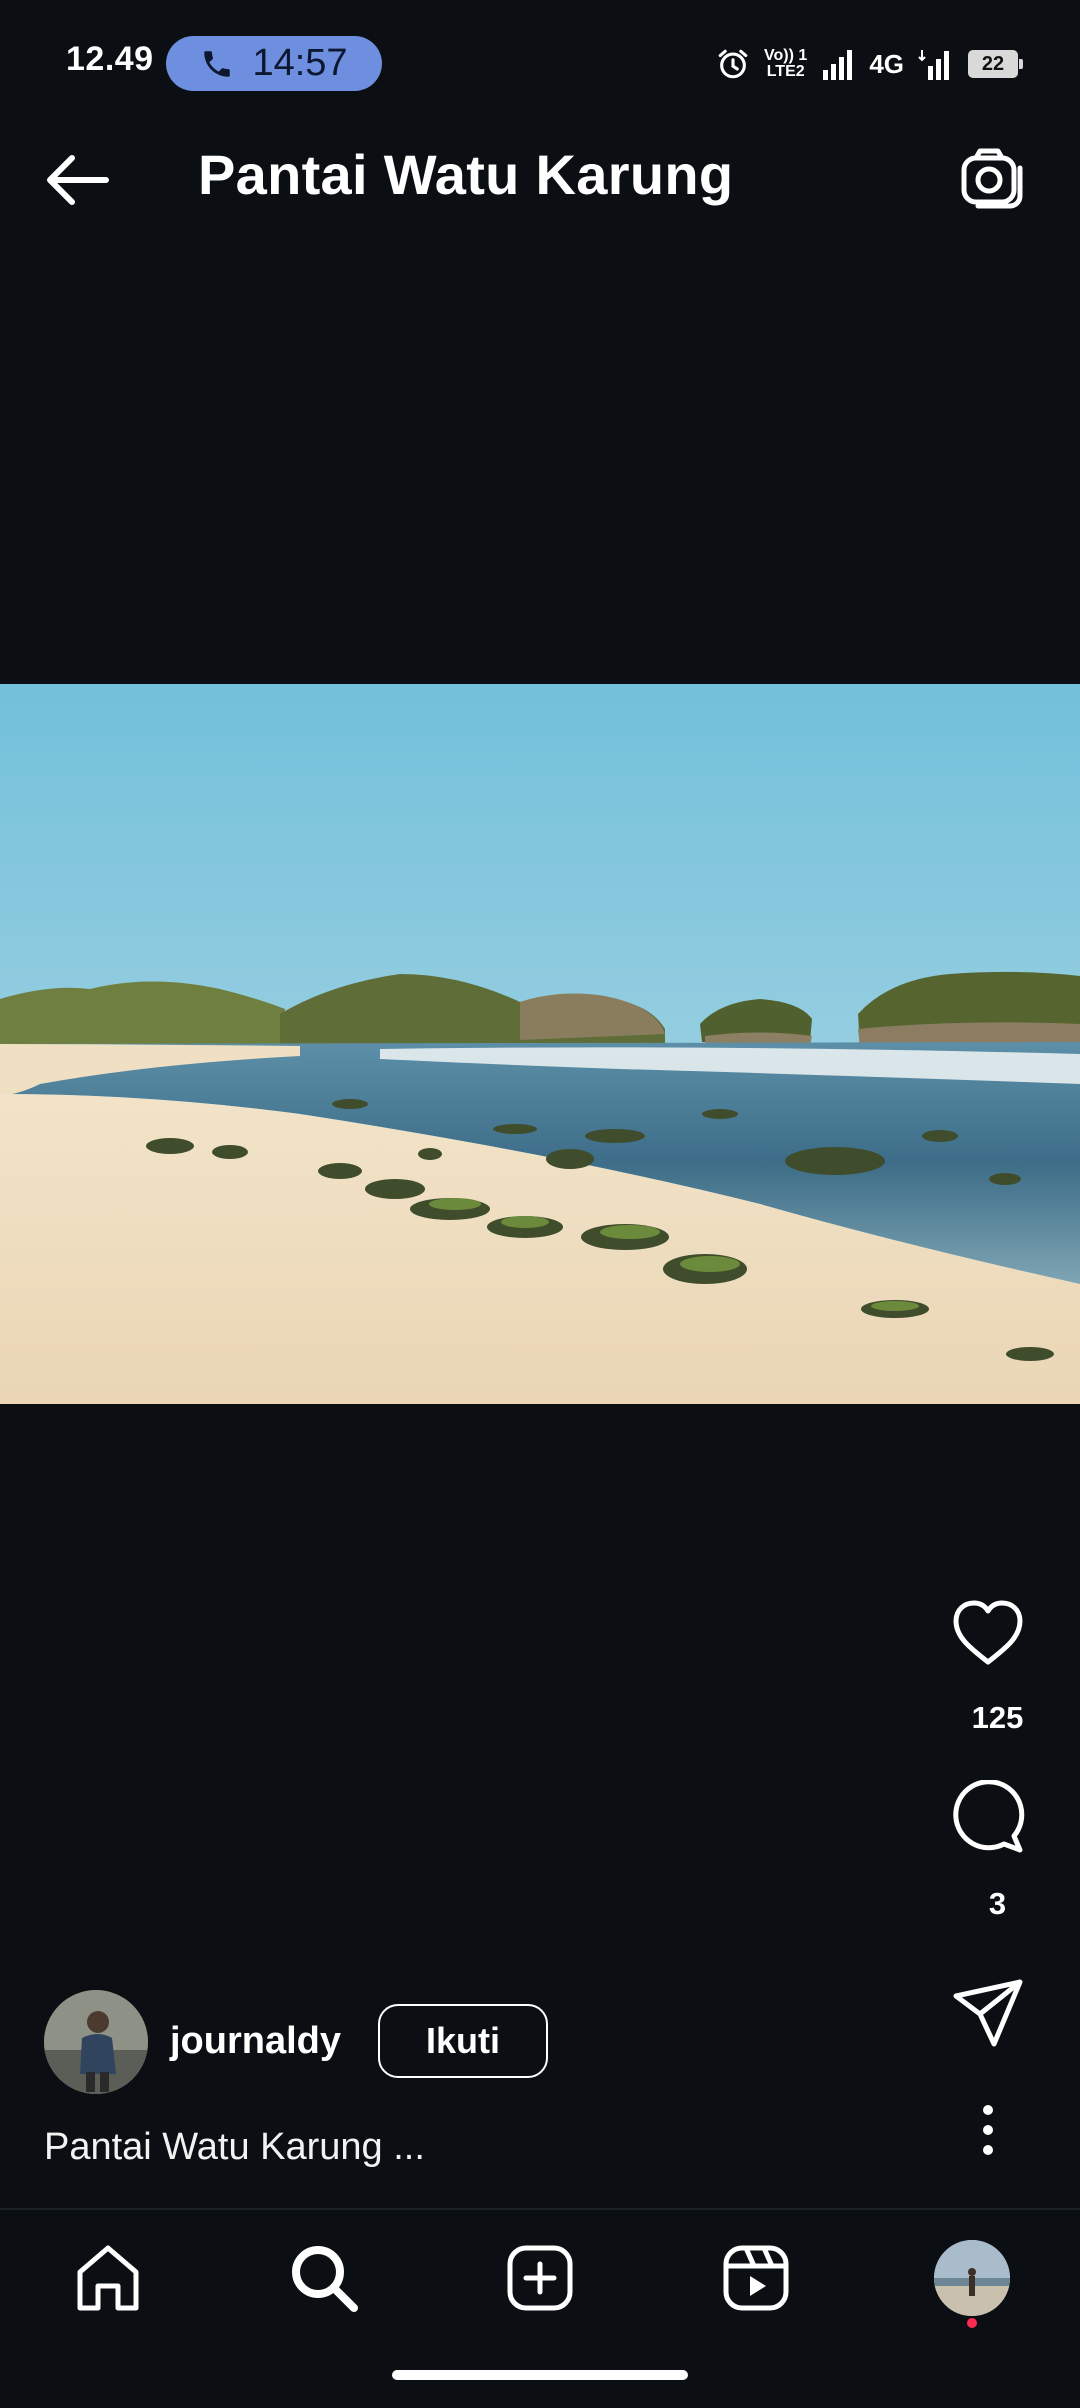  I want to click on profile-avatar, so click(972, 2278).